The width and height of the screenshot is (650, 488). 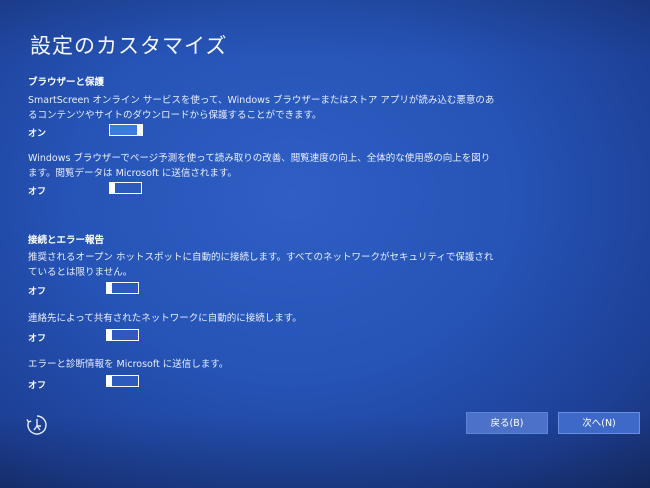 I want to click on setting-description-error-reporting: エラーと診断情報を Microsoft に送信します。, so click(x=128, y=364).